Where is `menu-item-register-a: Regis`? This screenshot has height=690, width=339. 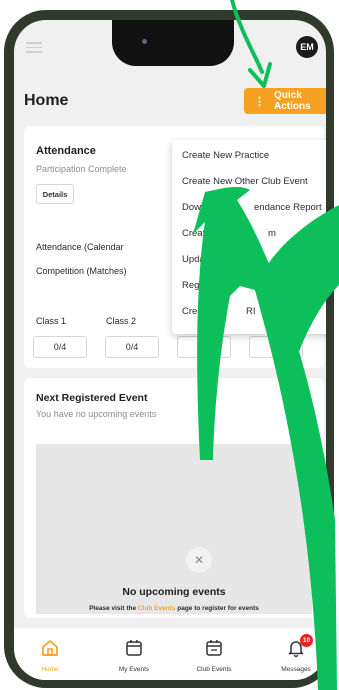 menu-item-register-a: Regis is located at coordinates (194, 285).